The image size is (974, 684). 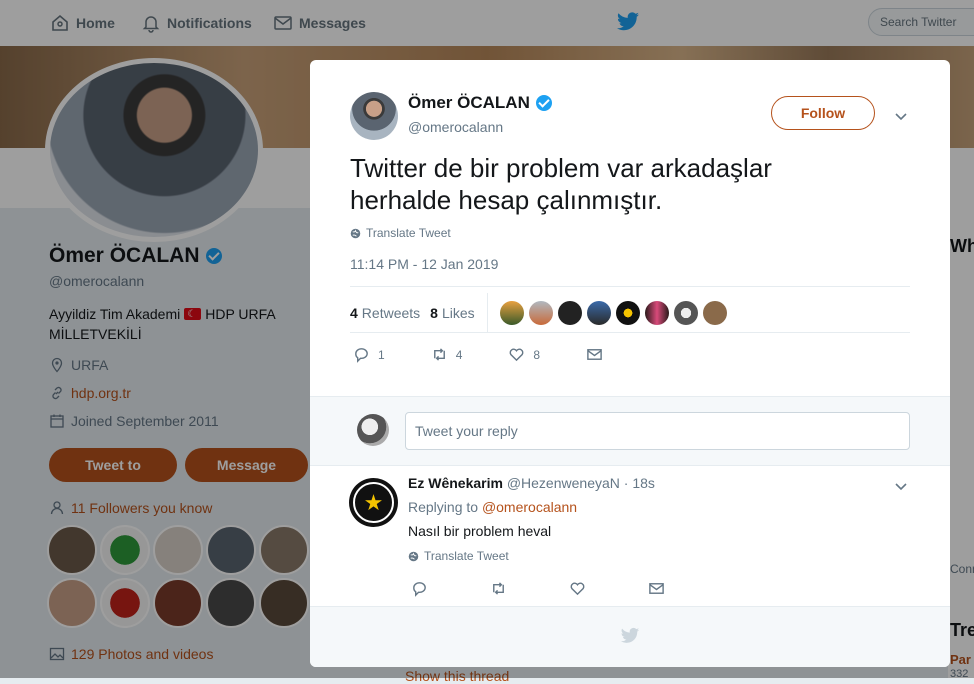 What do you see at coordinates (529, 507) in the screenshot?
I see `replying-to-link: @omerocalann` at bounding box center [529, 507].